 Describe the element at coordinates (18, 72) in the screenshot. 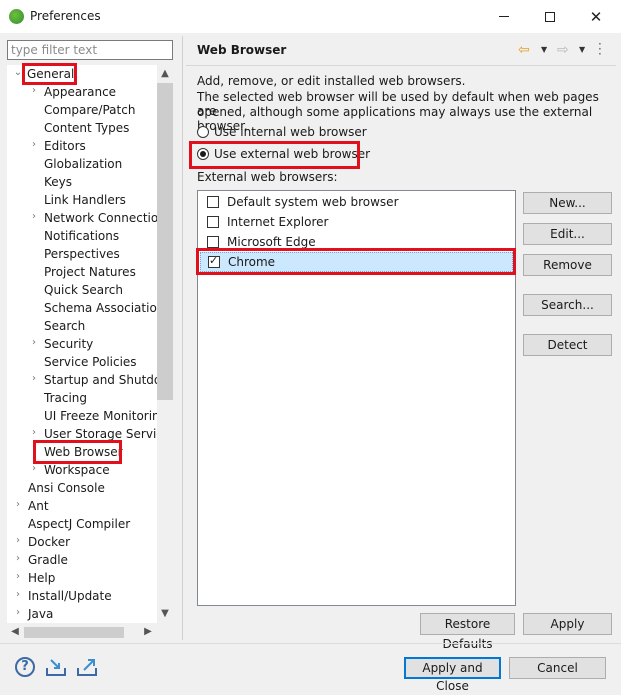

I see `chevron-down-icon: ⌄` at that location.